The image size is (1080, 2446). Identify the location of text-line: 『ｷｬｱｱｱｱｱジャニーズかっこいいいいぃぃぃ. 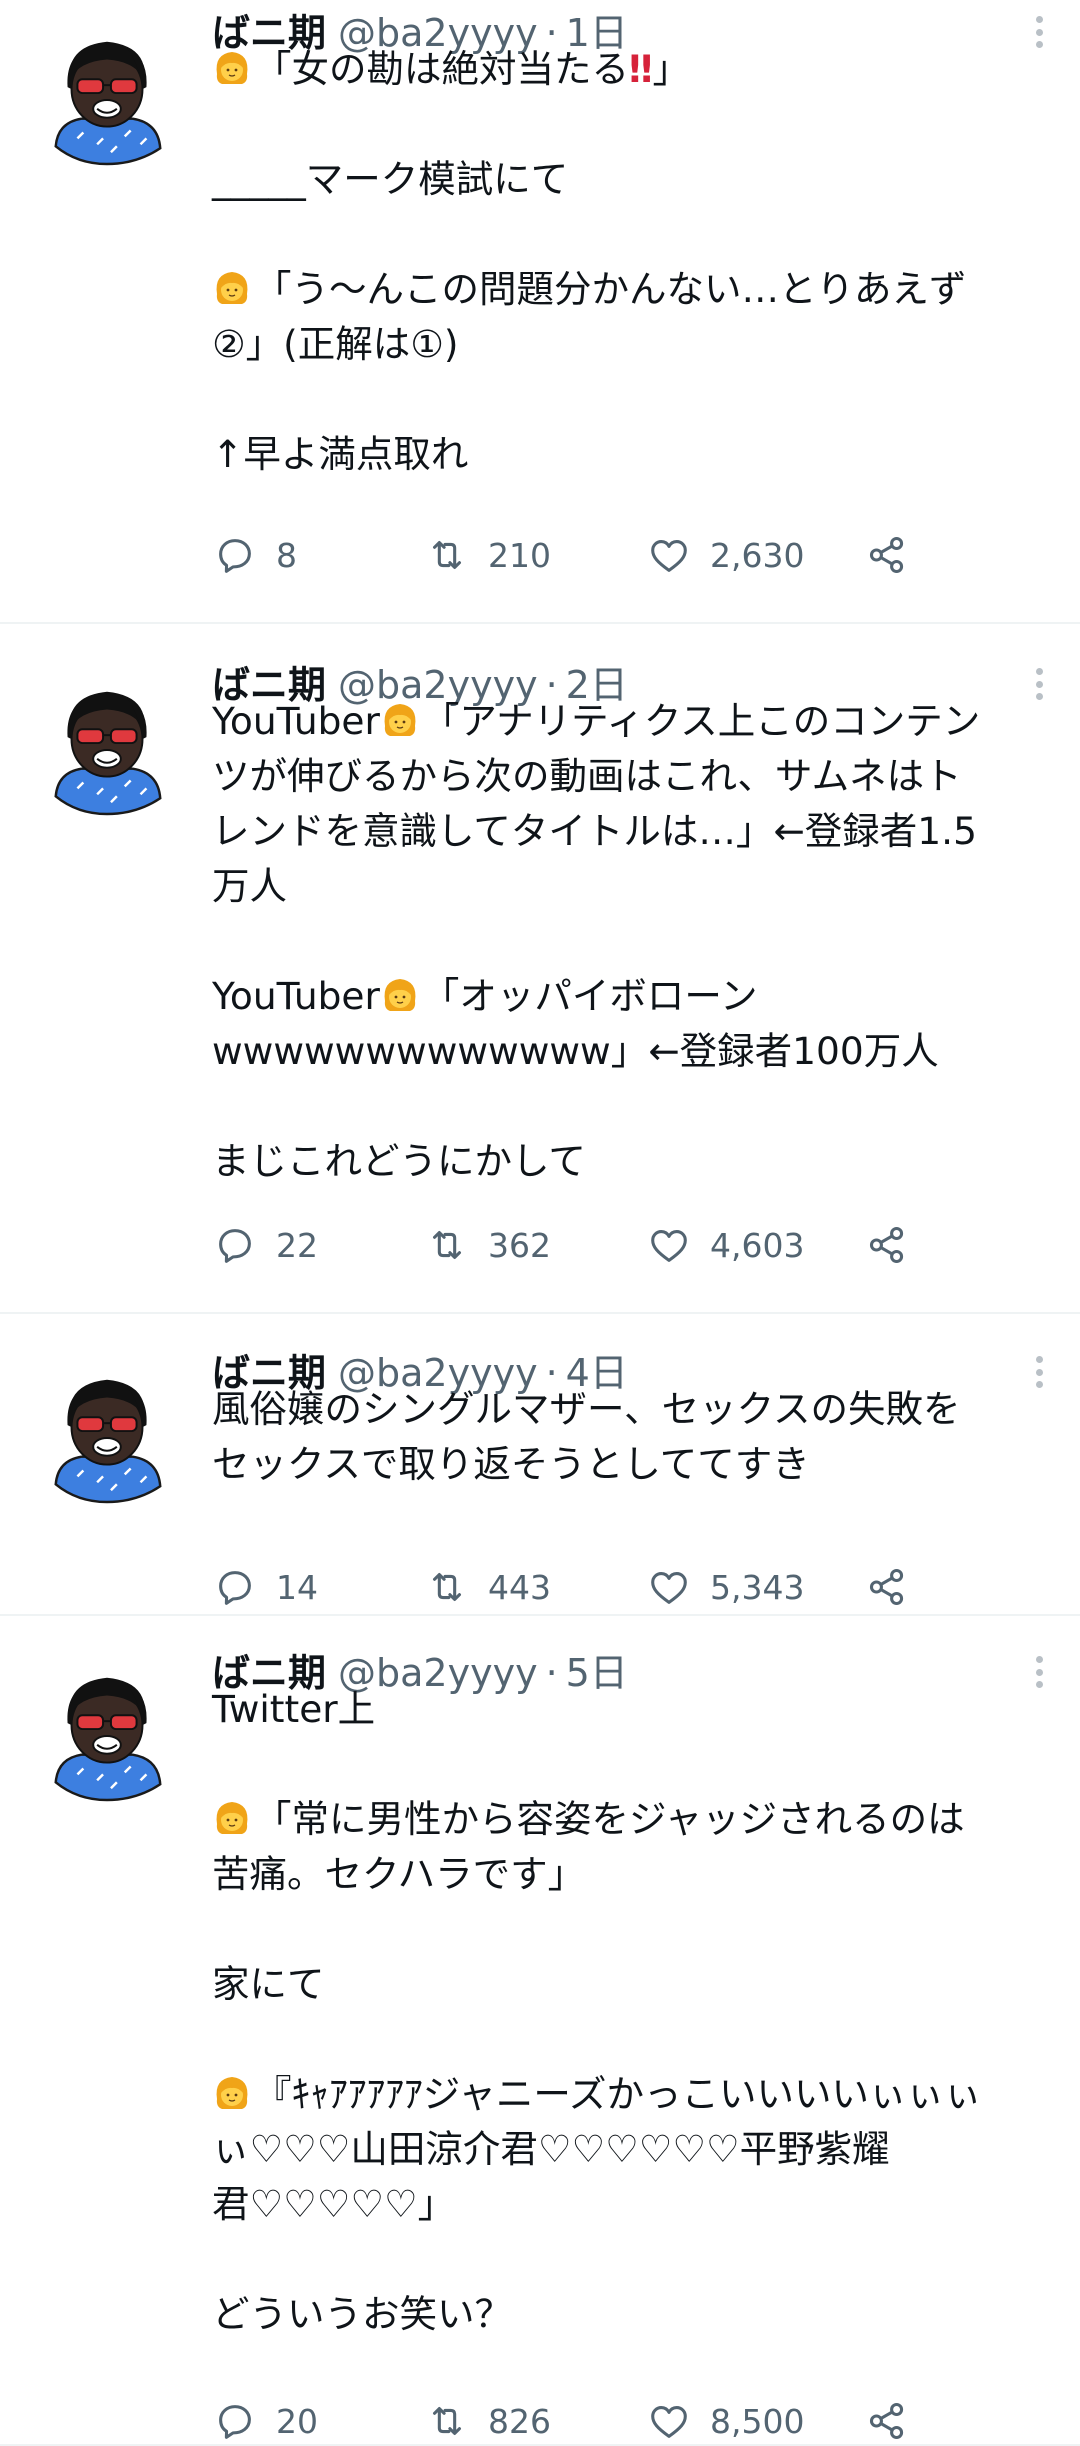
(631, 2094).